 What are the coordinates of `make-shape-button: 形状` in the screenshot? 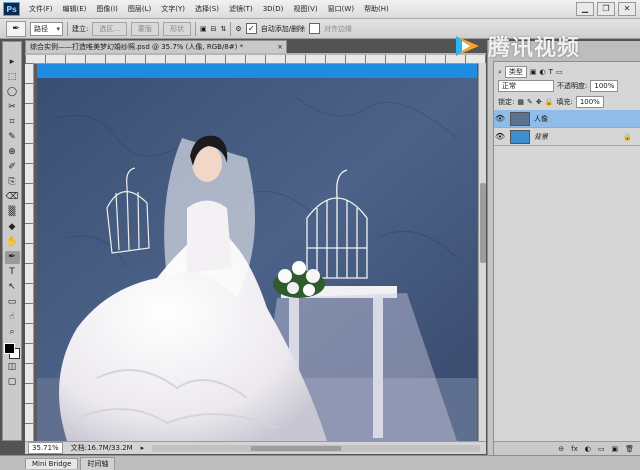 It's located at (177, 28).